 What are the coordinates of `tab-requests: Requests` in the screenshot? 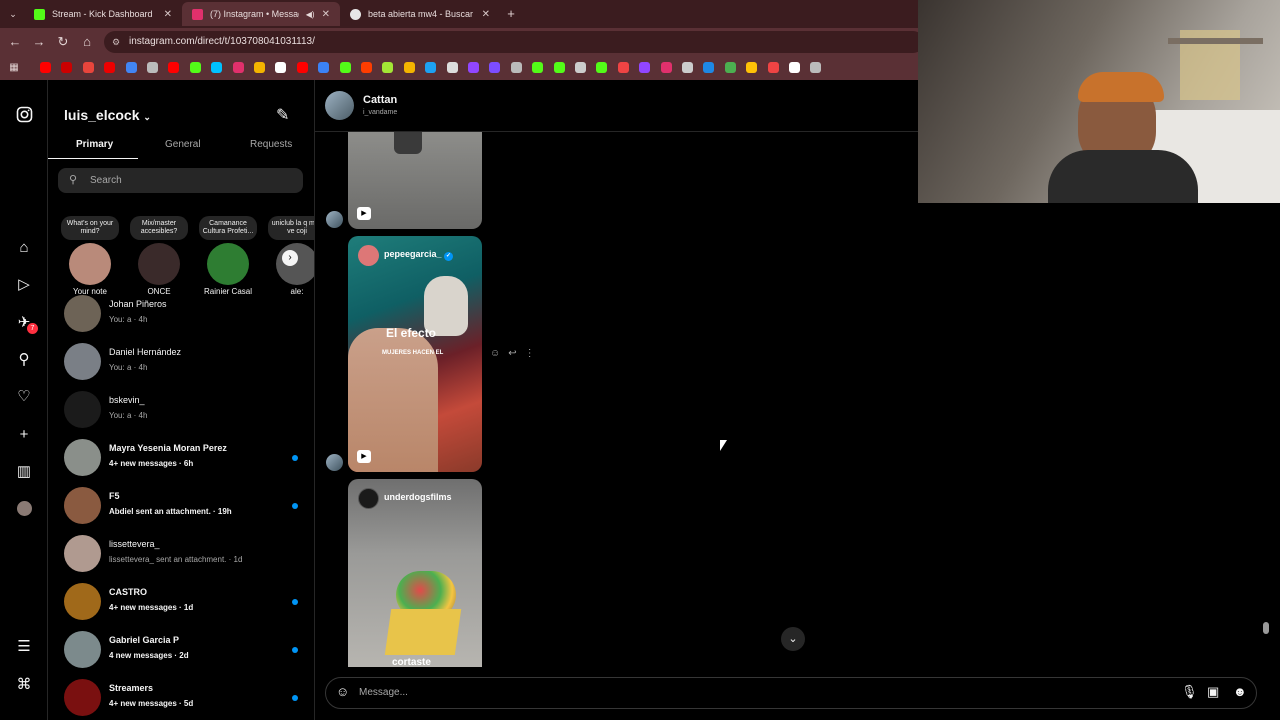 It's located at (271, 144).